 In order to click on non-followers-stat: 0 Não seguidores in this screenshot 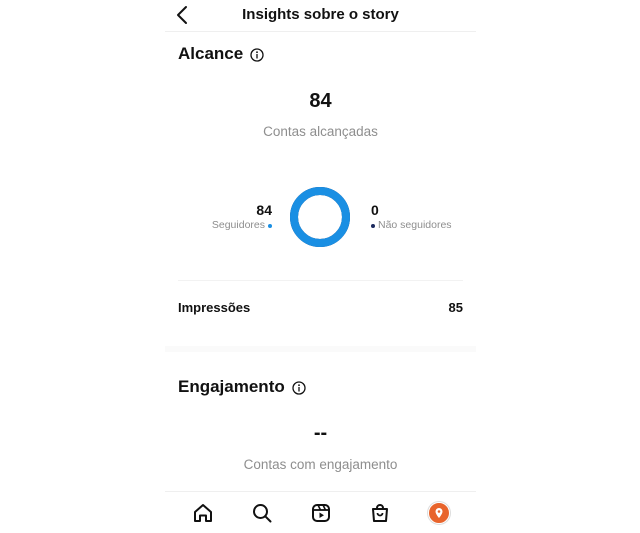, I will do `click(411, 217)`.